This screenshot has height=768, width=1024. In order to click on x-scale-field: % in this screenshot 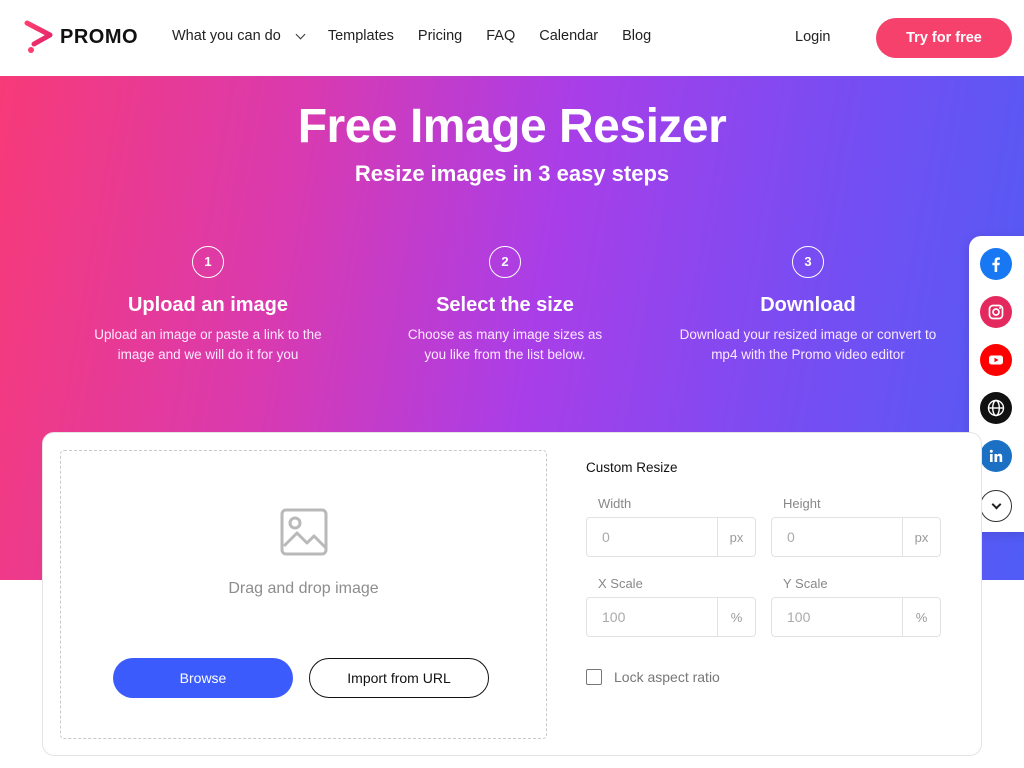, I will do `click(671, 617)`.